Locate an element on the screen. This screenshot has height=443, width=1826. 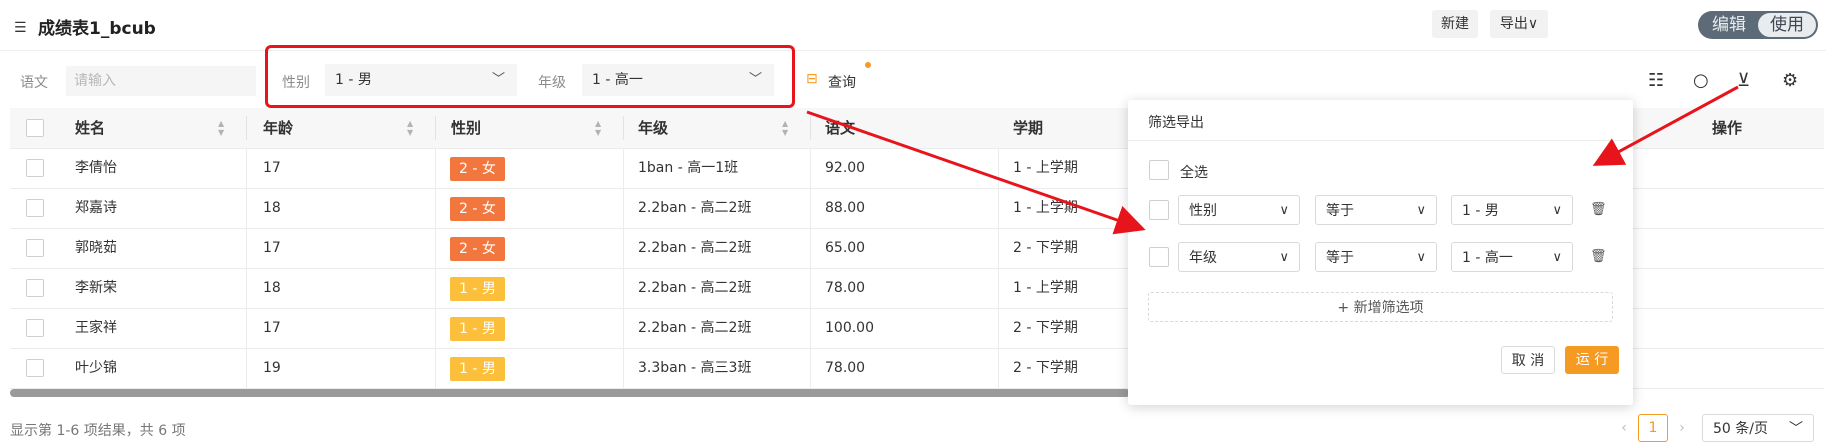
arrow-from-filter-icon is located at coordinates (1665, 125).